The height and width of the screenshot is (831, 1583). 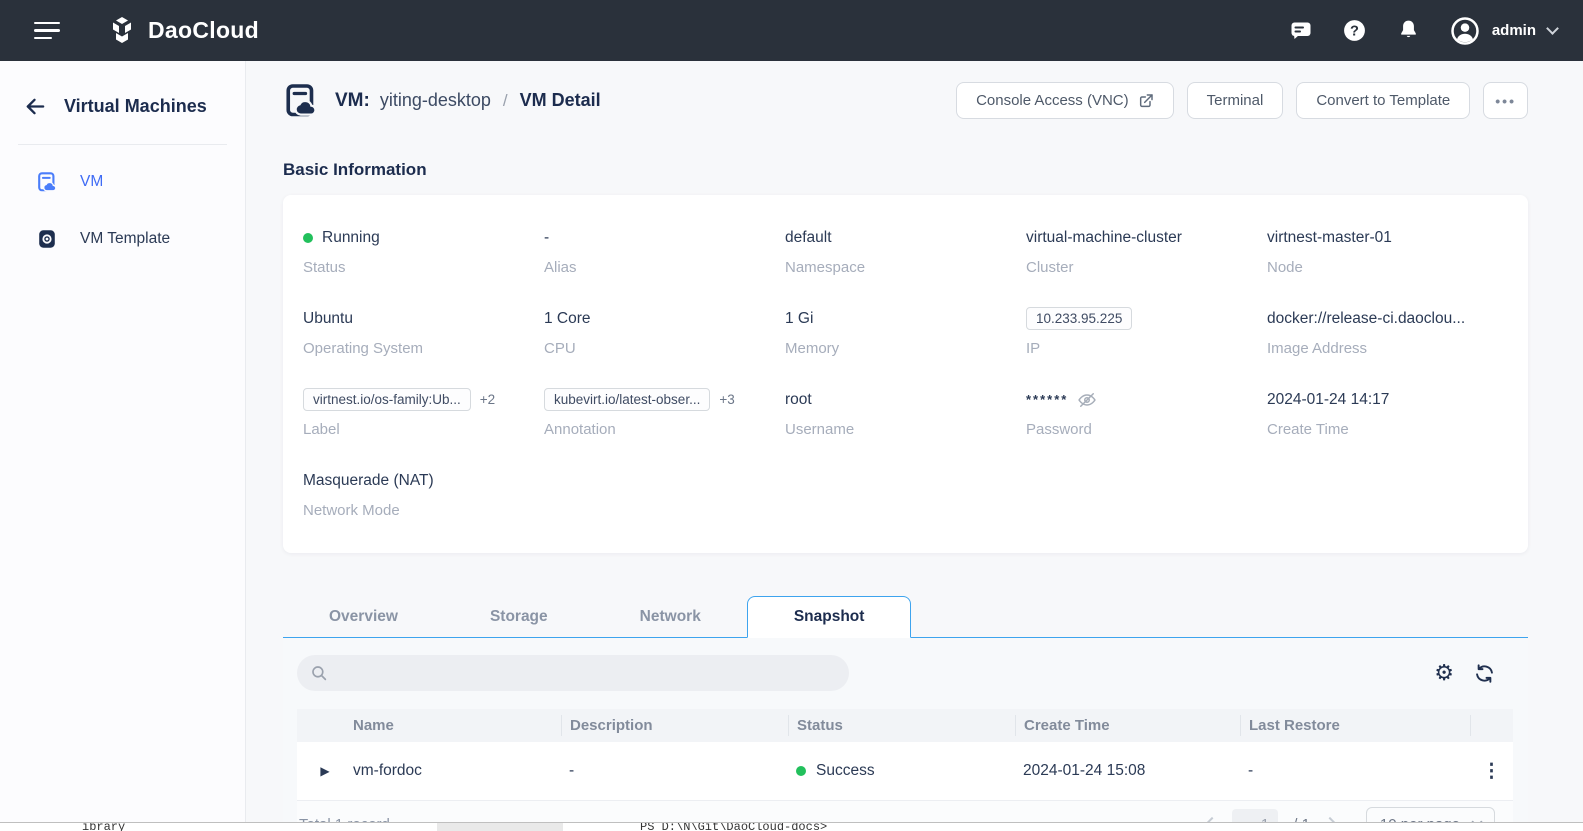 I want to click on more-actions-icon: •••, so click(x=1505, y=100).